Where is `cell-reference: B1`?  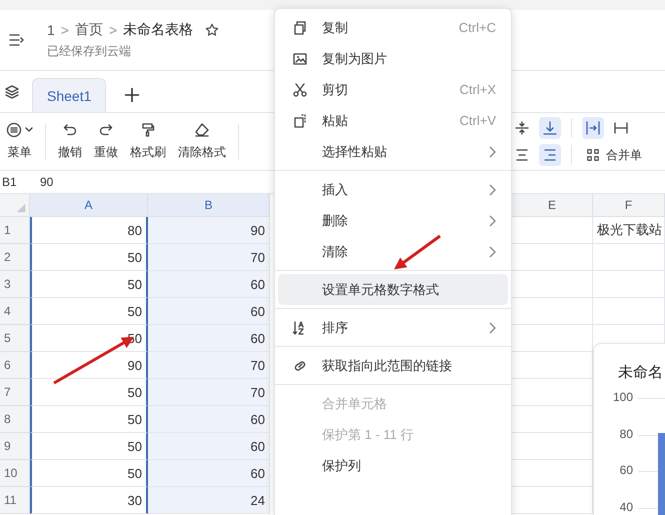
cell-reference: B1 is located at coordinates (9, 182).